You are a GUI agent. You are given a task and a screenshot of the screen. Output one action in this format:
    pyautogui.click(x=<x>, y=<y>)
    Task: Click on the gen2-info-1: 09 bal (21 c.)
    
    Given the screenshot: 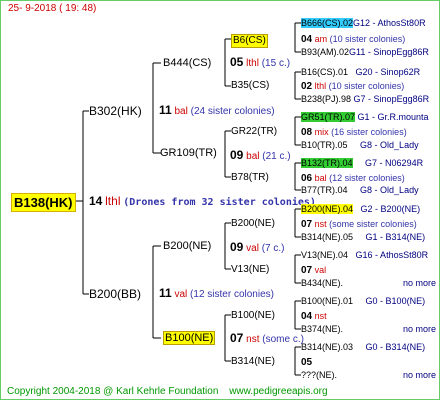 What is the action you would take?
    pyautogui.click(x=260, y=156)
    